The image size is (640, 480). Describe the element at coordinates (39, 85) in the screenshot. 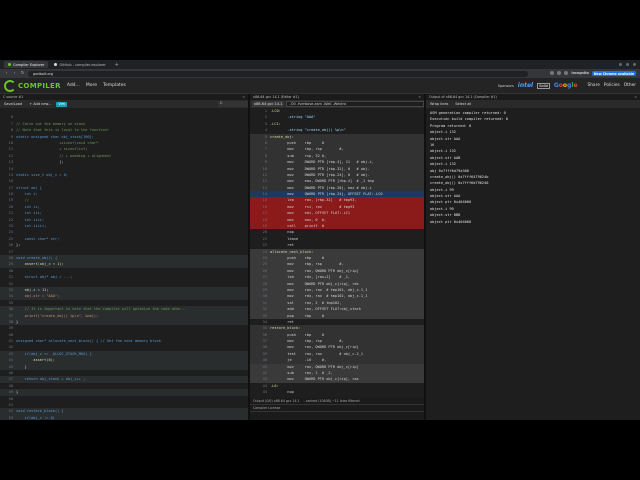

I see `ce-logo-text: COMPILER` at that location.